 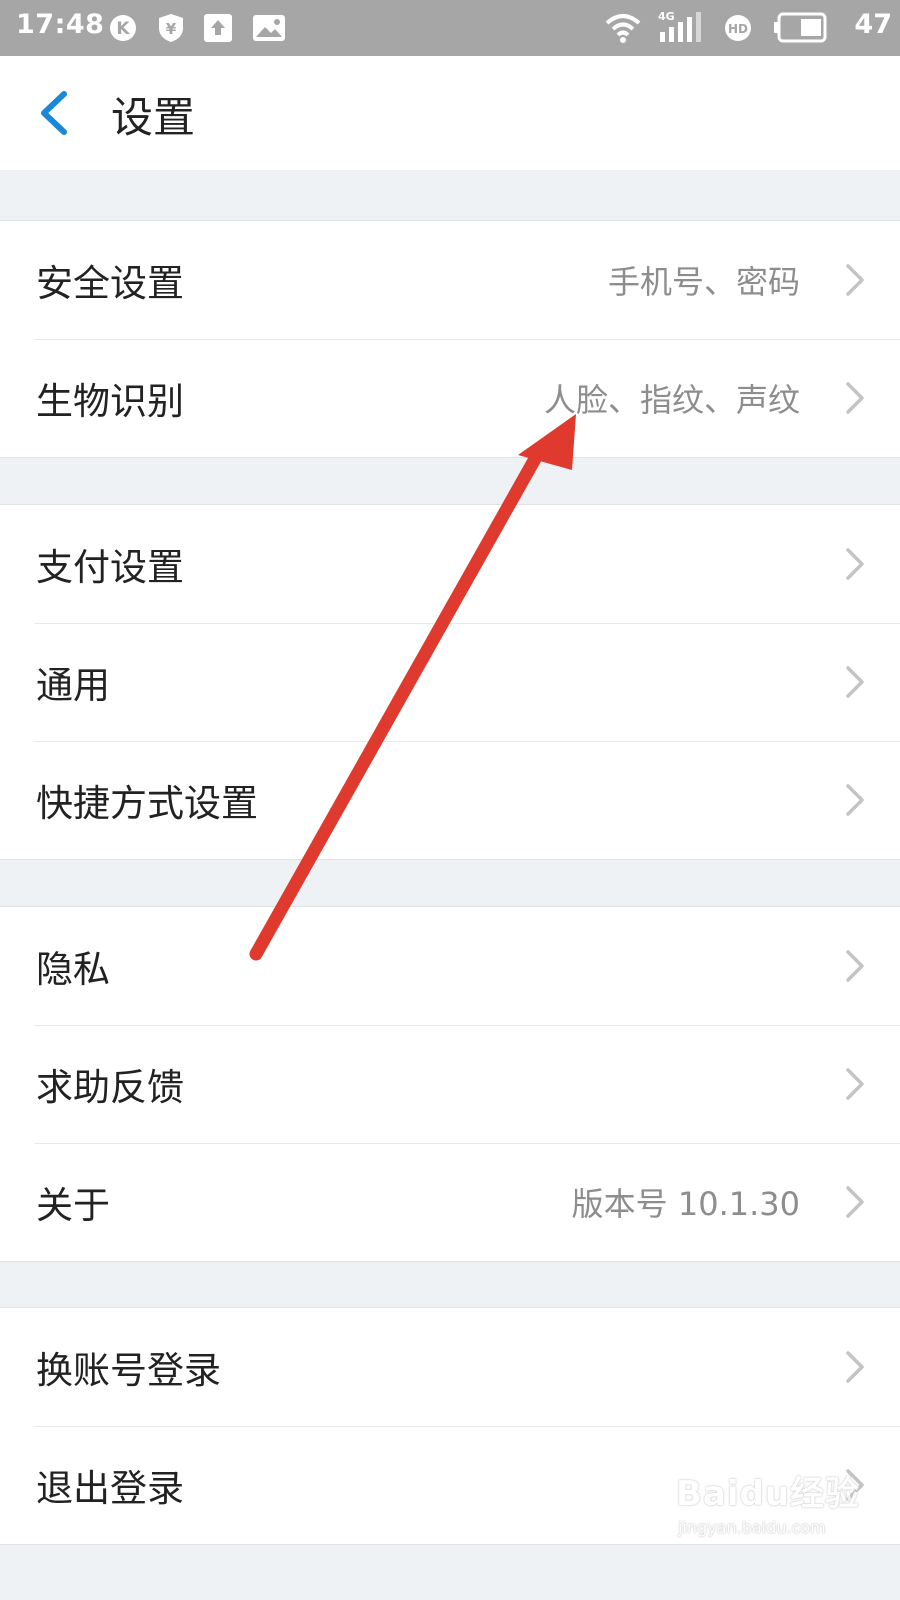 I want to click on app-header: 设置, so click(x=450, y=113).